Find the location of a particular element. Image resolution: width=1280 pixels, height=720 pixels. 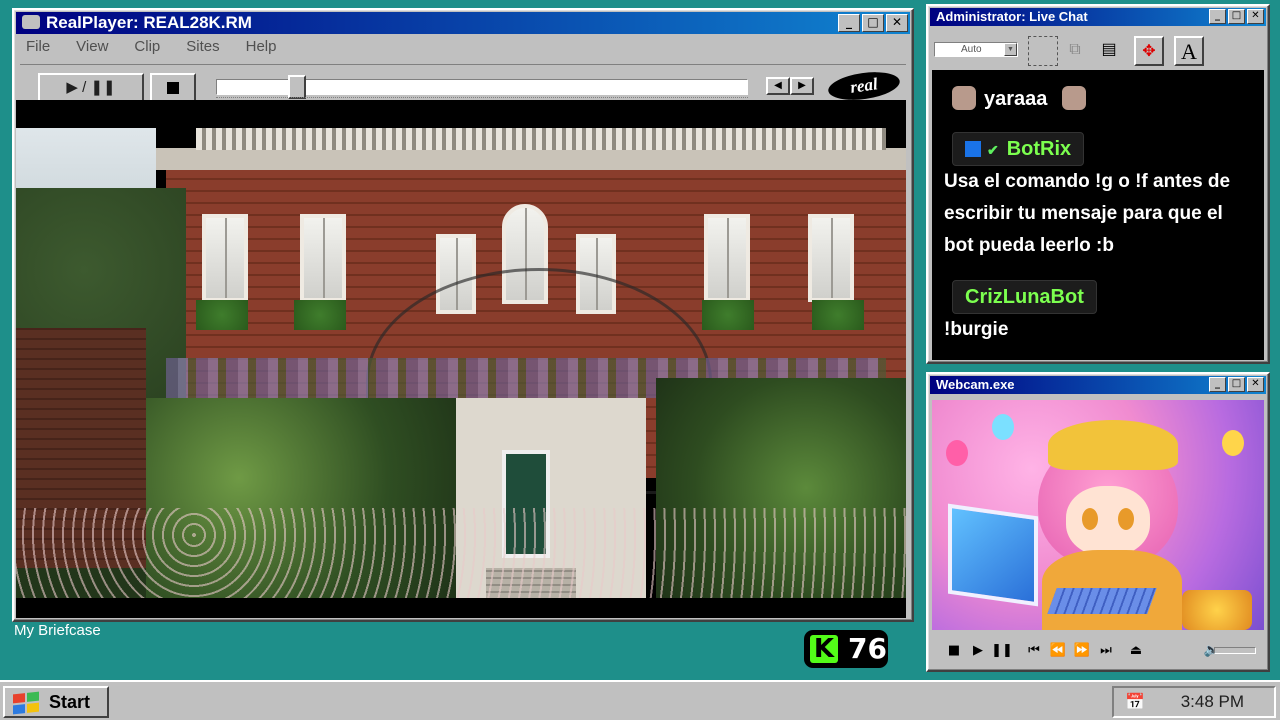

webcam-controls: ■ ▶ ❚❚ ⏮ ⏪ ⏩ ⏭ ⏏ 🔈 is located at coordinates (1098, 650).